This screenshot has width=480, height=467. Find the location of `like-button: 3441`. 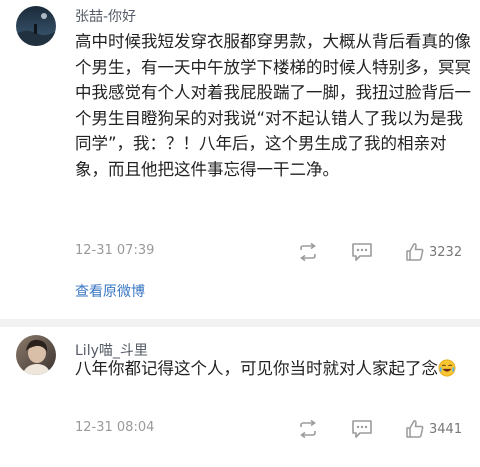

like-button: 3441 is located at coordinates (433, 429).